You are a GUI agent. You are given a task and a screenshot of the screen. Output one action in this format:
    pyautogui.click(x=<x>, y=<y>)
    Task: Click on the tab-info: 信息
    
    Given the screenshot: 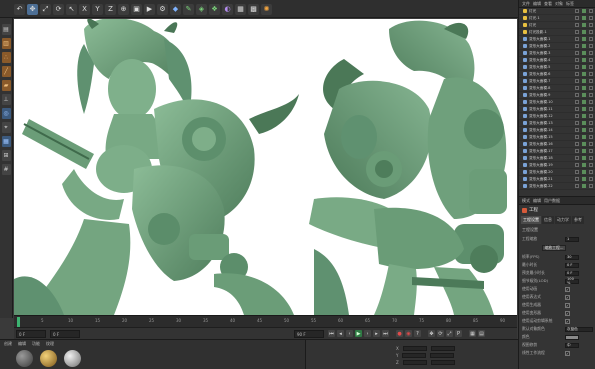 What is the action you would take?
    pyautogui.click(x=548, y=220)
    